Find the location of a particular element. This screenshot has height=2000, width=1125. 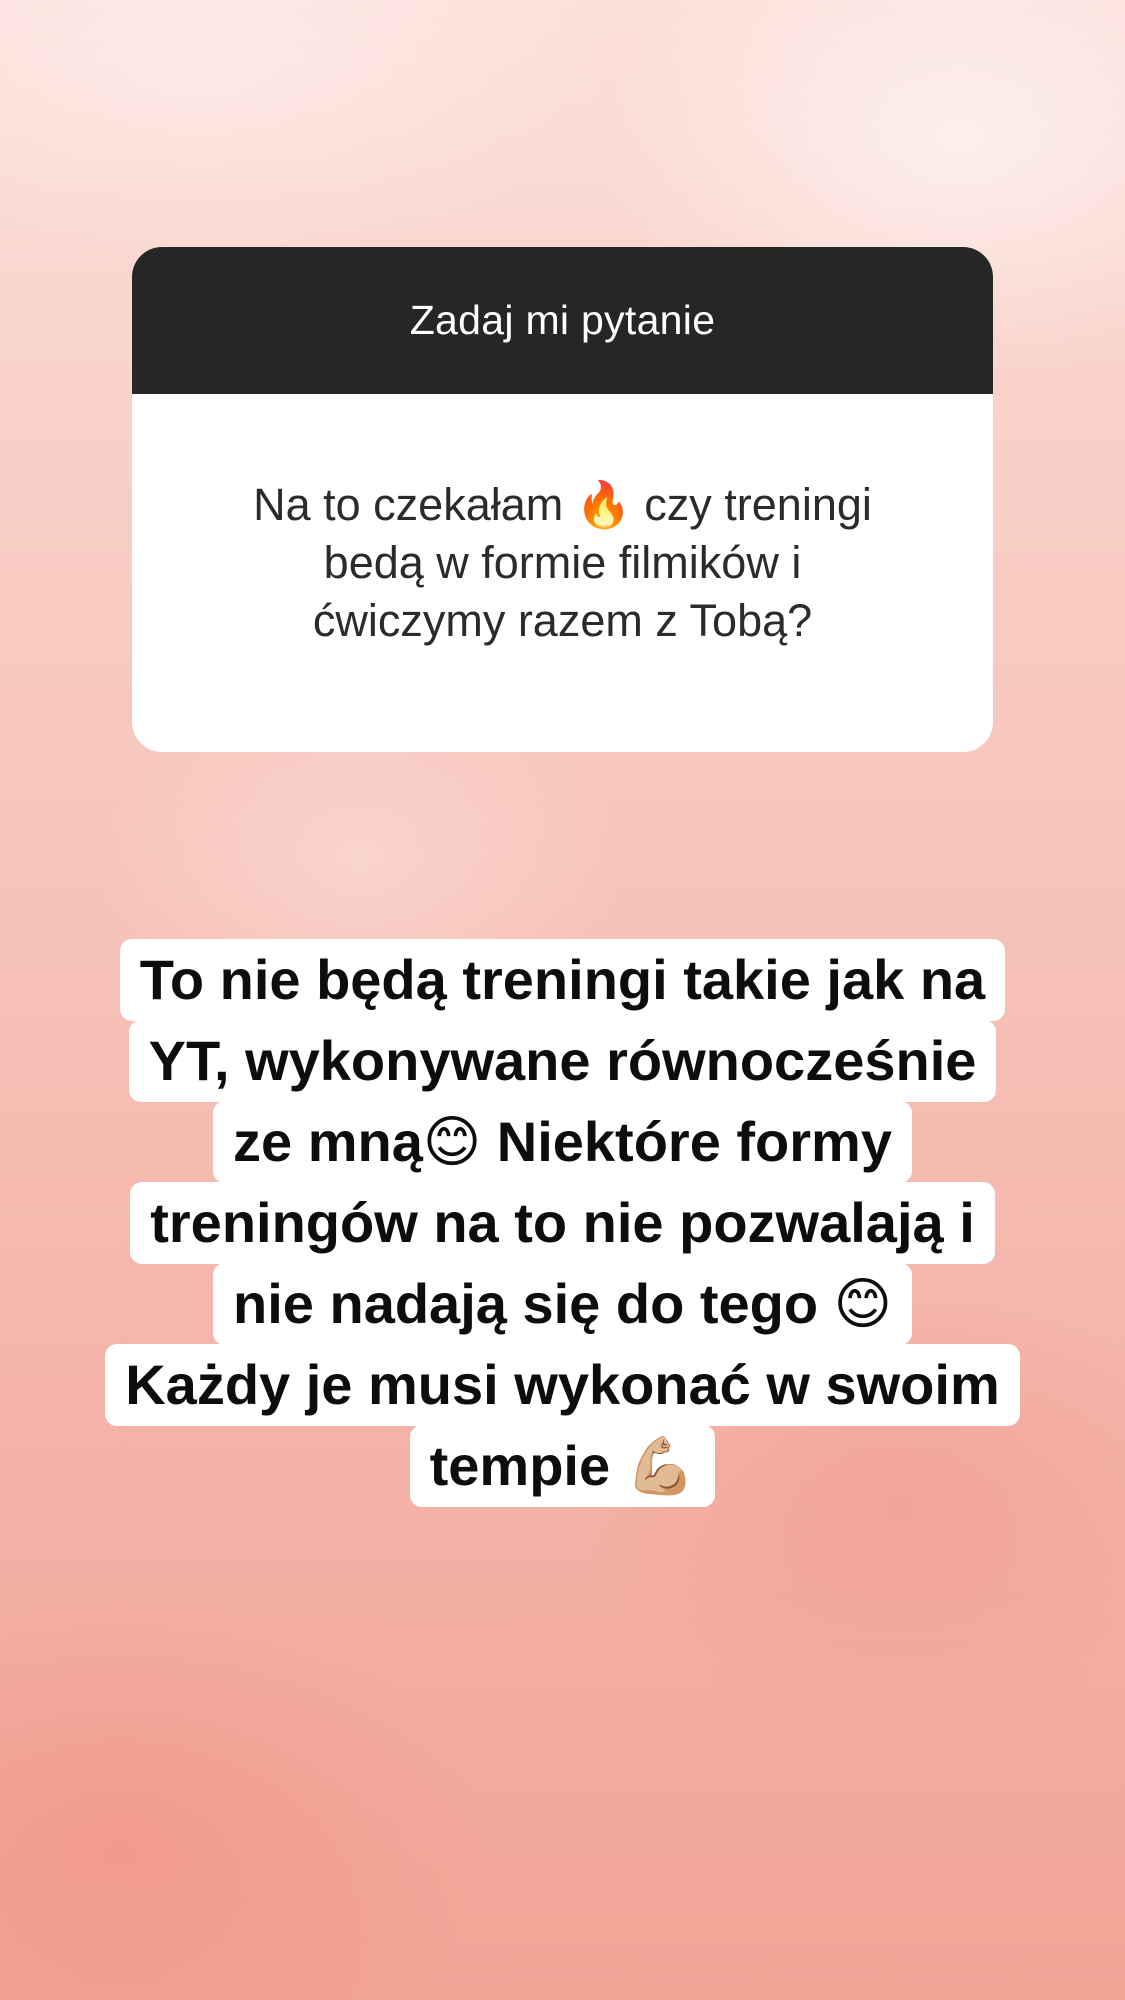

answer-line: nie nadają się do tego 😊 is located at coordinates (562, 1304).